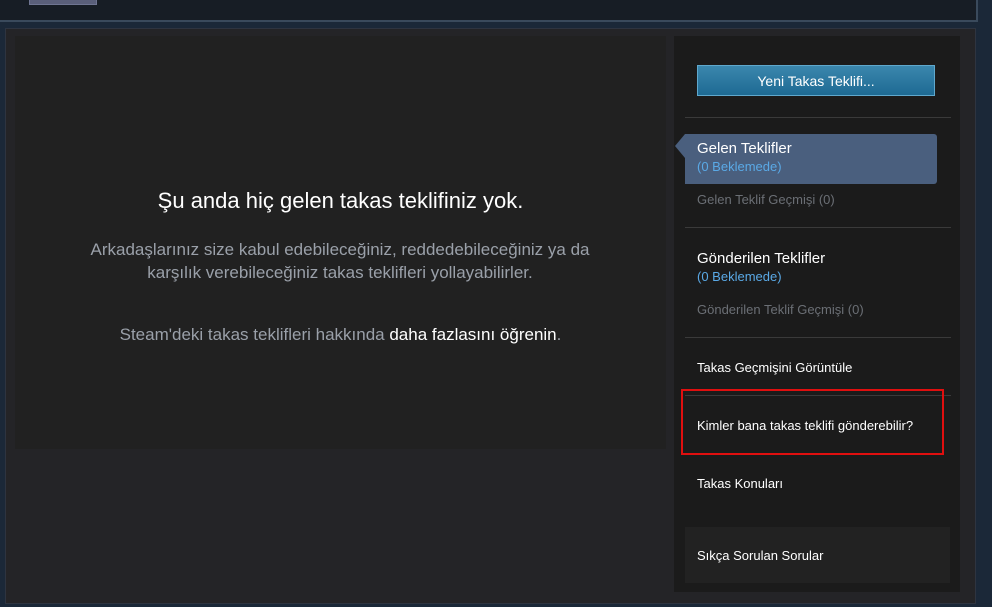  What do you see at coordinates (559, 334) in the screenshot?
I see `learn-more-suffix: .` at bounding box center [559, 334].